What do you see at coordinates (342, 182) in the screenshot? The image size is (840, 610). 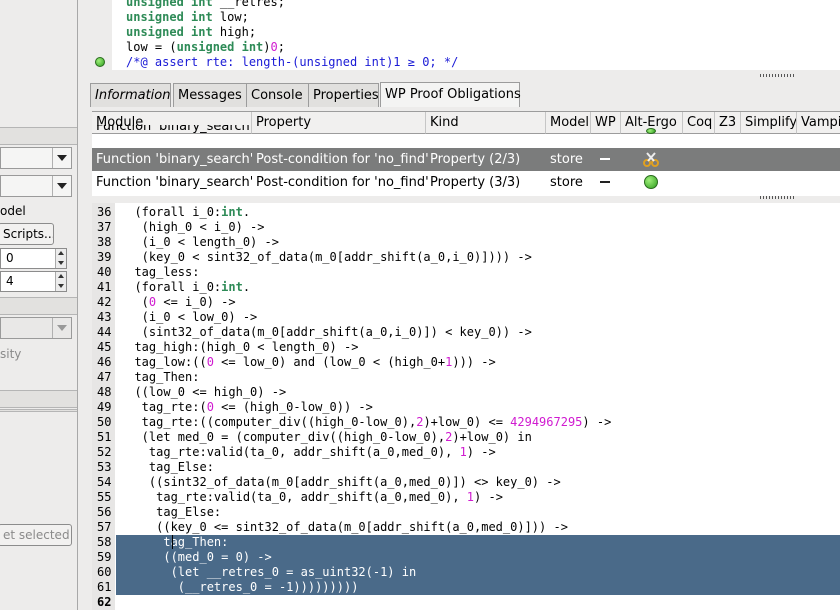 I see `cell-property: Post-condition for 'no_find'` at bounding box center [342, 182].